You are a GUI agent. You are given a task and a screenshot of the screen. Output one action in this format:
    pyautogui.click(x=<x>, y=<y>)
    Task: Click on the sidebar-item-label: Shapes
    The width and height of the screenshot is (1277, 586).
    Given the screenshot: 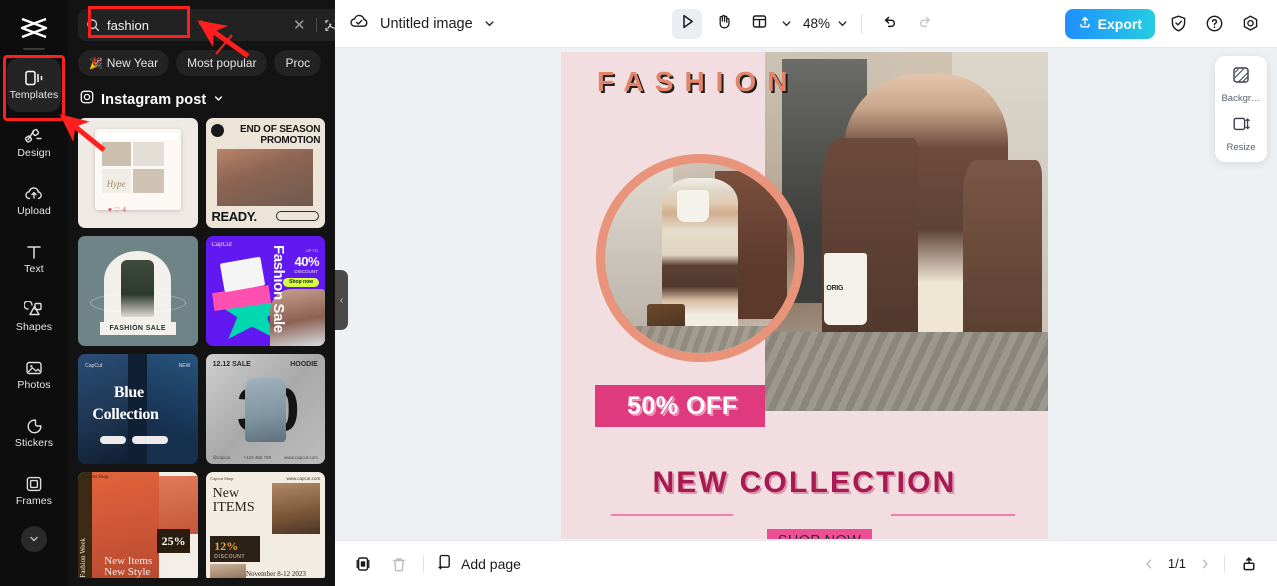 What is the action you would take?
    pyautogui.click(x=34, y=327)
    